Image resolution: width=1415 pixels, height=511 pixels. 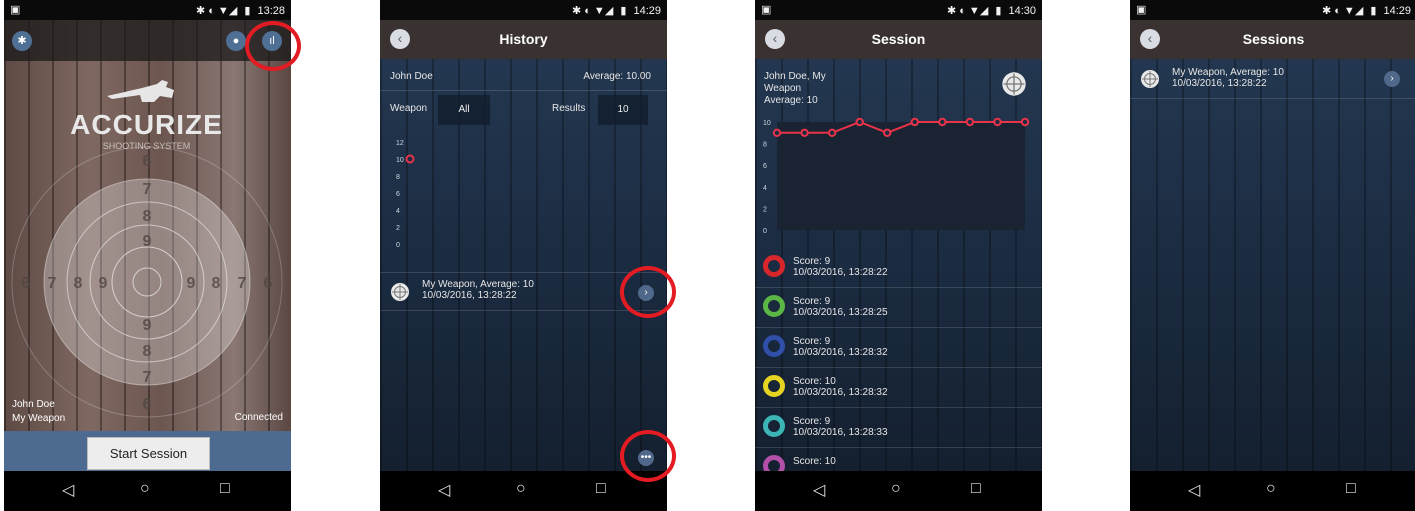 I want to click on shooter-silhouette-icon, so click(x=140, y=91).